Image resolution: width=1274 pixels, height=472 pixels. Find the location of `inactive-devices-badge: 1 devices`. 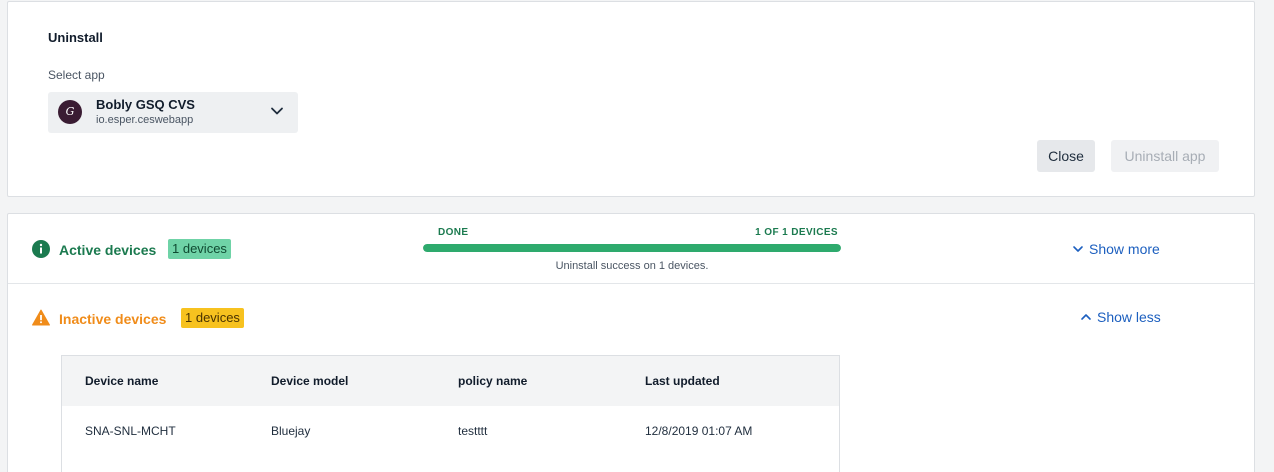

inactive-devices-badge: 1 devices is located at coordinates (212, 318).